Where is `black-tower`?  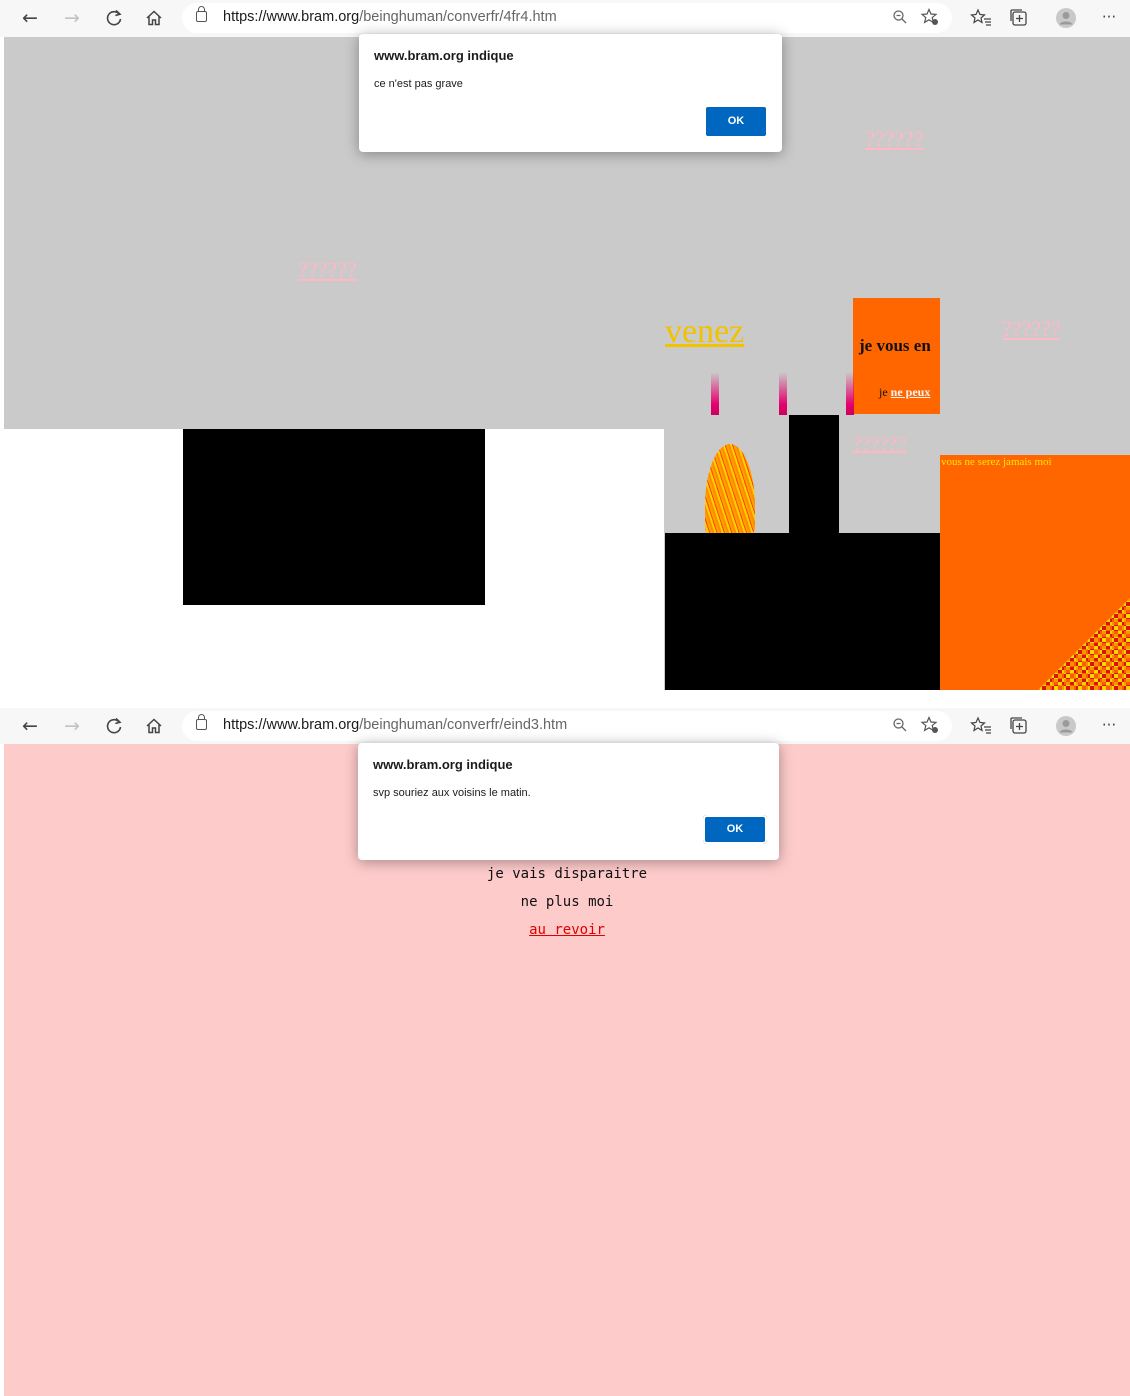
black-tower is located at coordinates (814, 475).